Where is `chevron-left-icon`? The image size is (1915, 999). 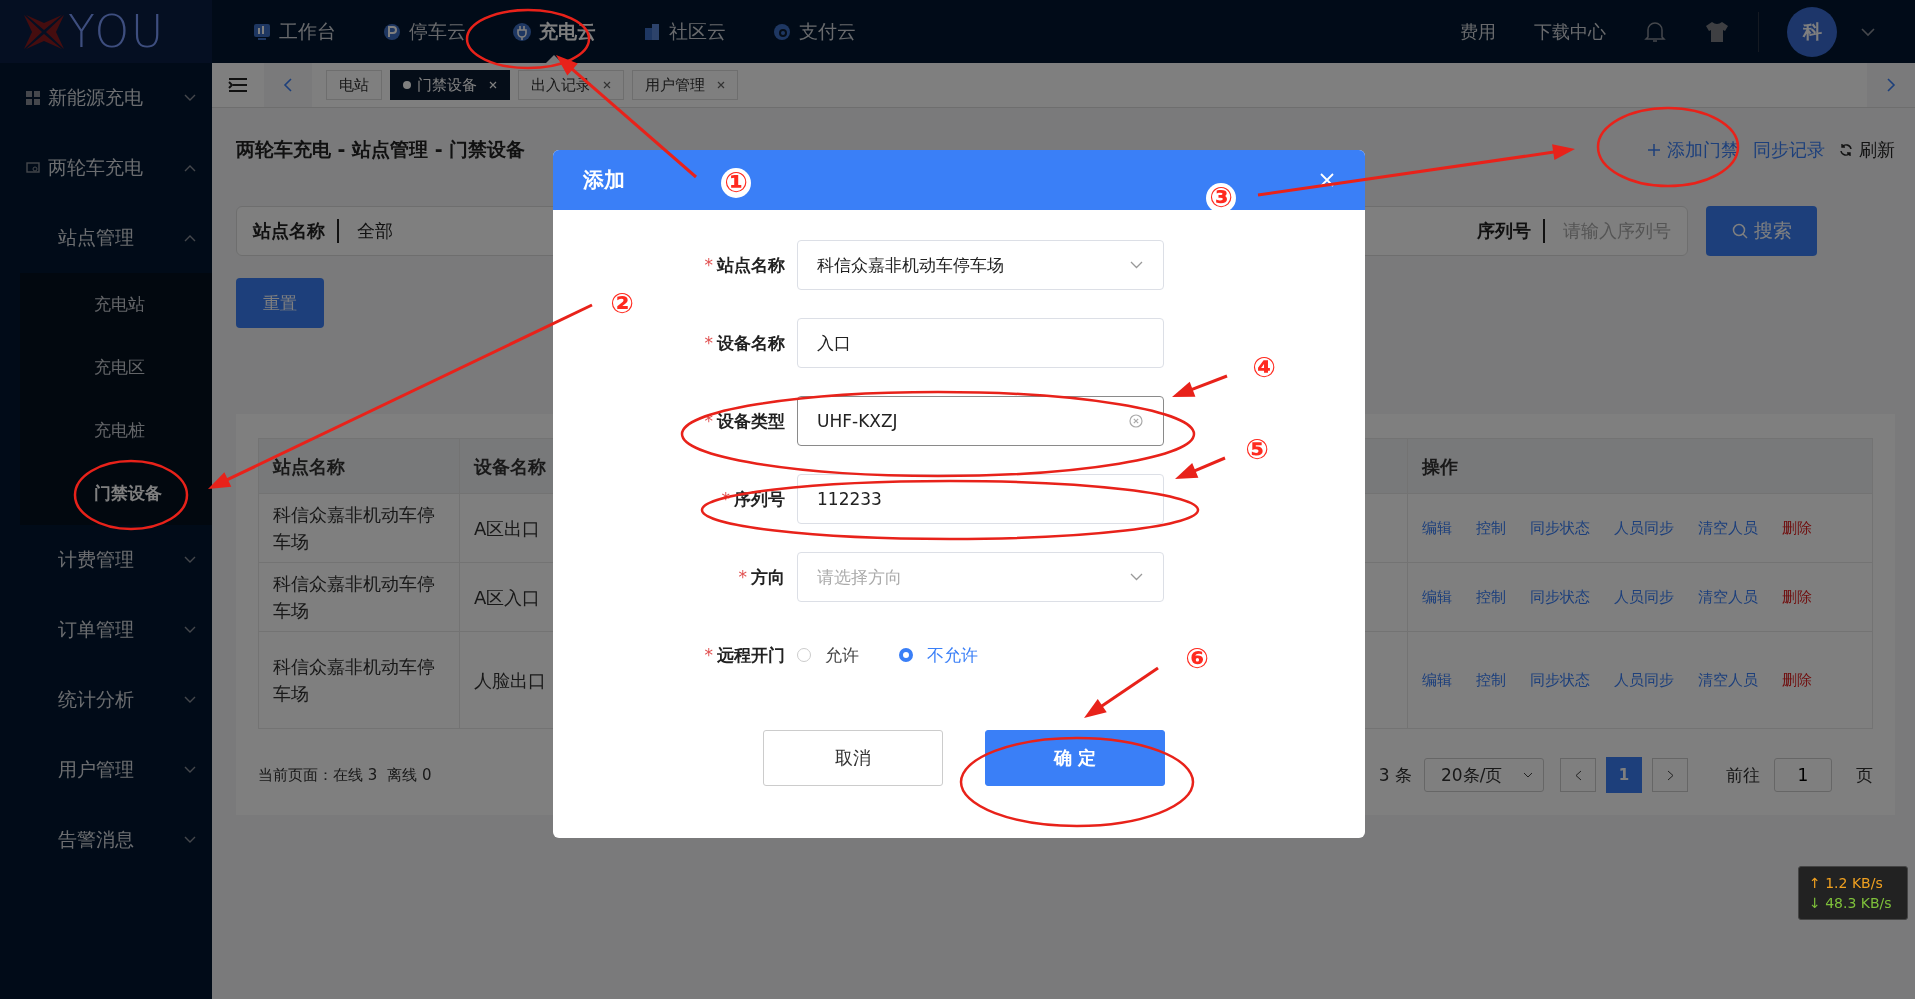 chevron-left-icon is located at coordinates (1578, 775).